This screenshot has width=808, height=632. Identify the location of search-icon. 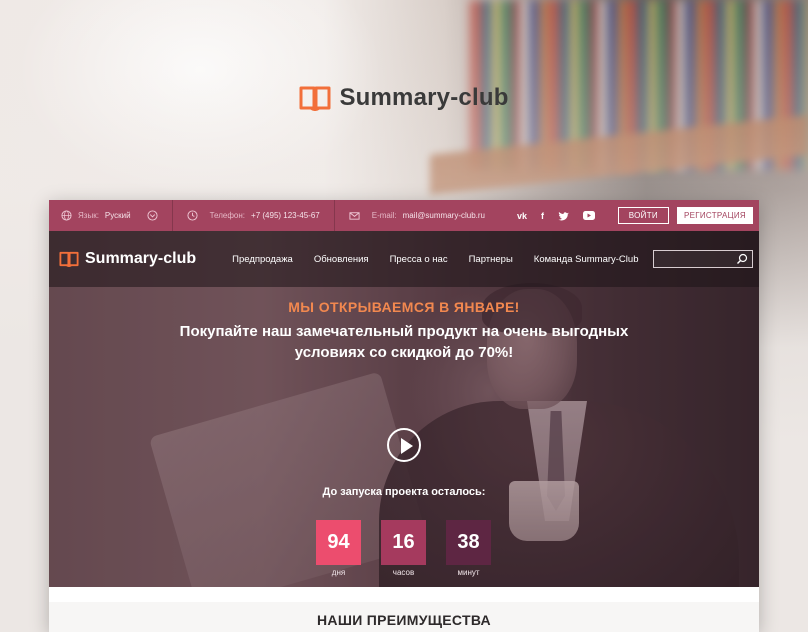
(742, 259).